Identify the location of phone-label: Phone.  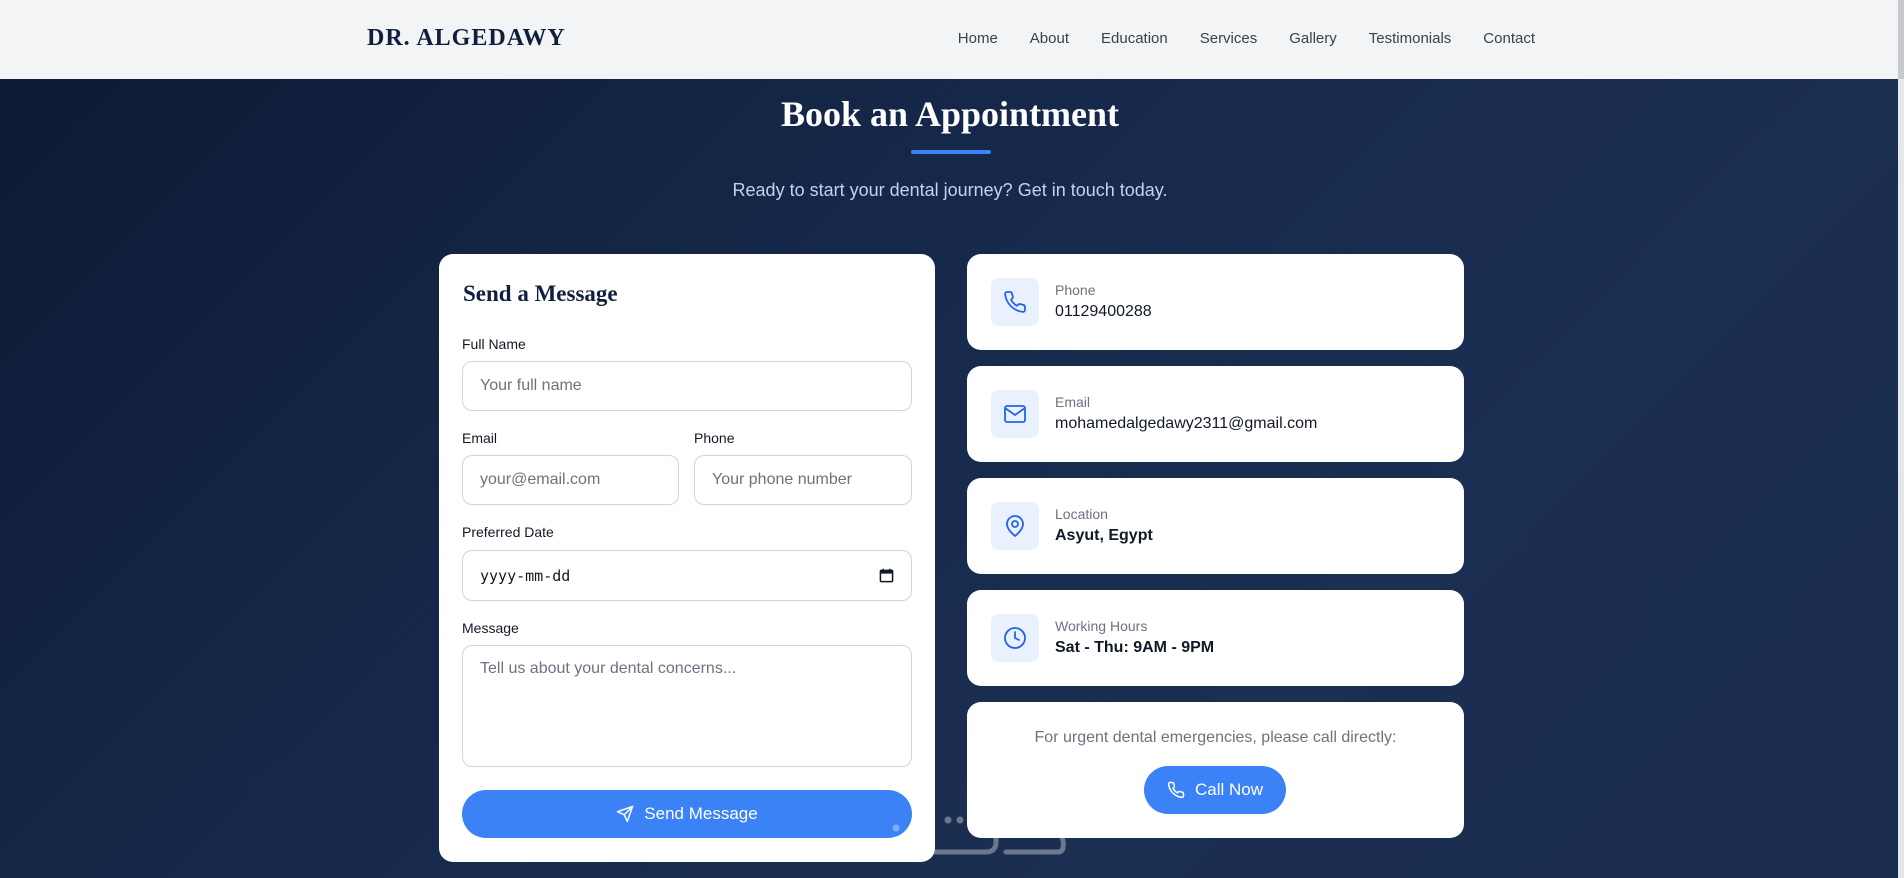
(714, 438).